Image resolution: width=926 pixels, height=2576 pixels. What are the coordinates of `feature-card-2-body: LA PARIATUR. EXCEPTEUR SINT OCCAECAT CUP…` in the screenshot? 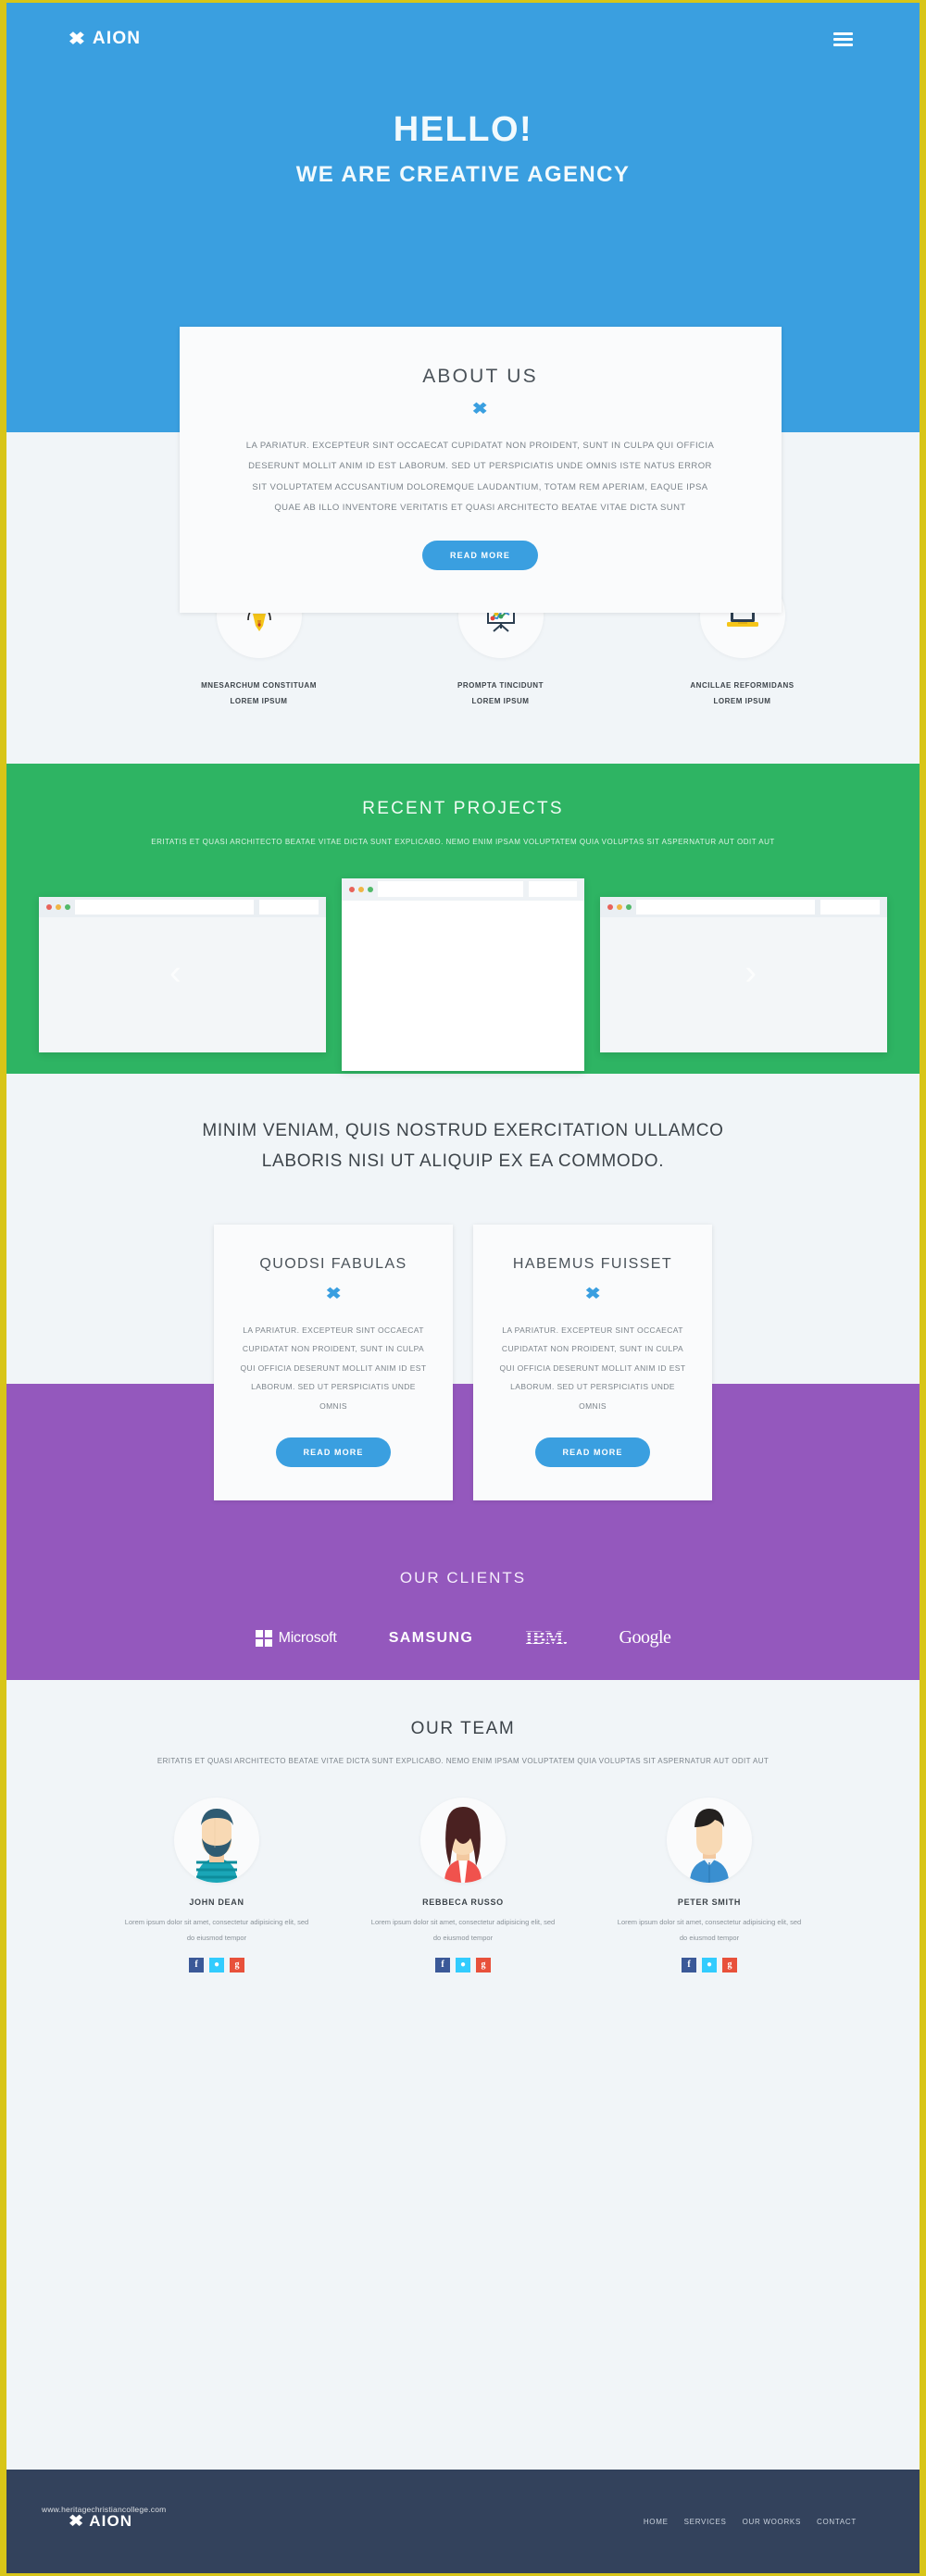 It's located at (592, 1368).